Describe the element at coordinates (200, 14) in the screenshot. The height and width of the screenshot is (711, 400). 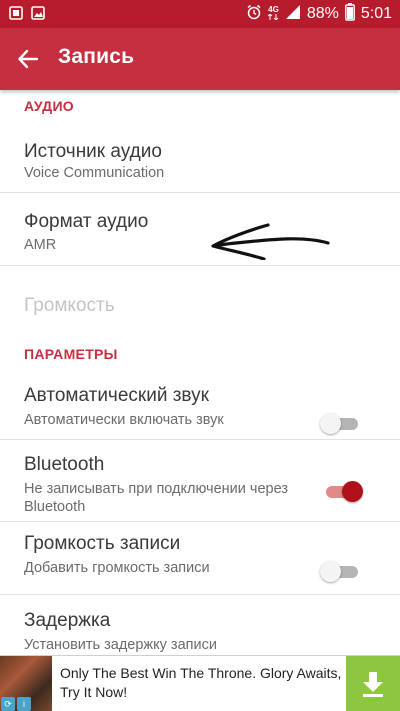
I see `status-bar: 4G 88% 5:01` at that location.